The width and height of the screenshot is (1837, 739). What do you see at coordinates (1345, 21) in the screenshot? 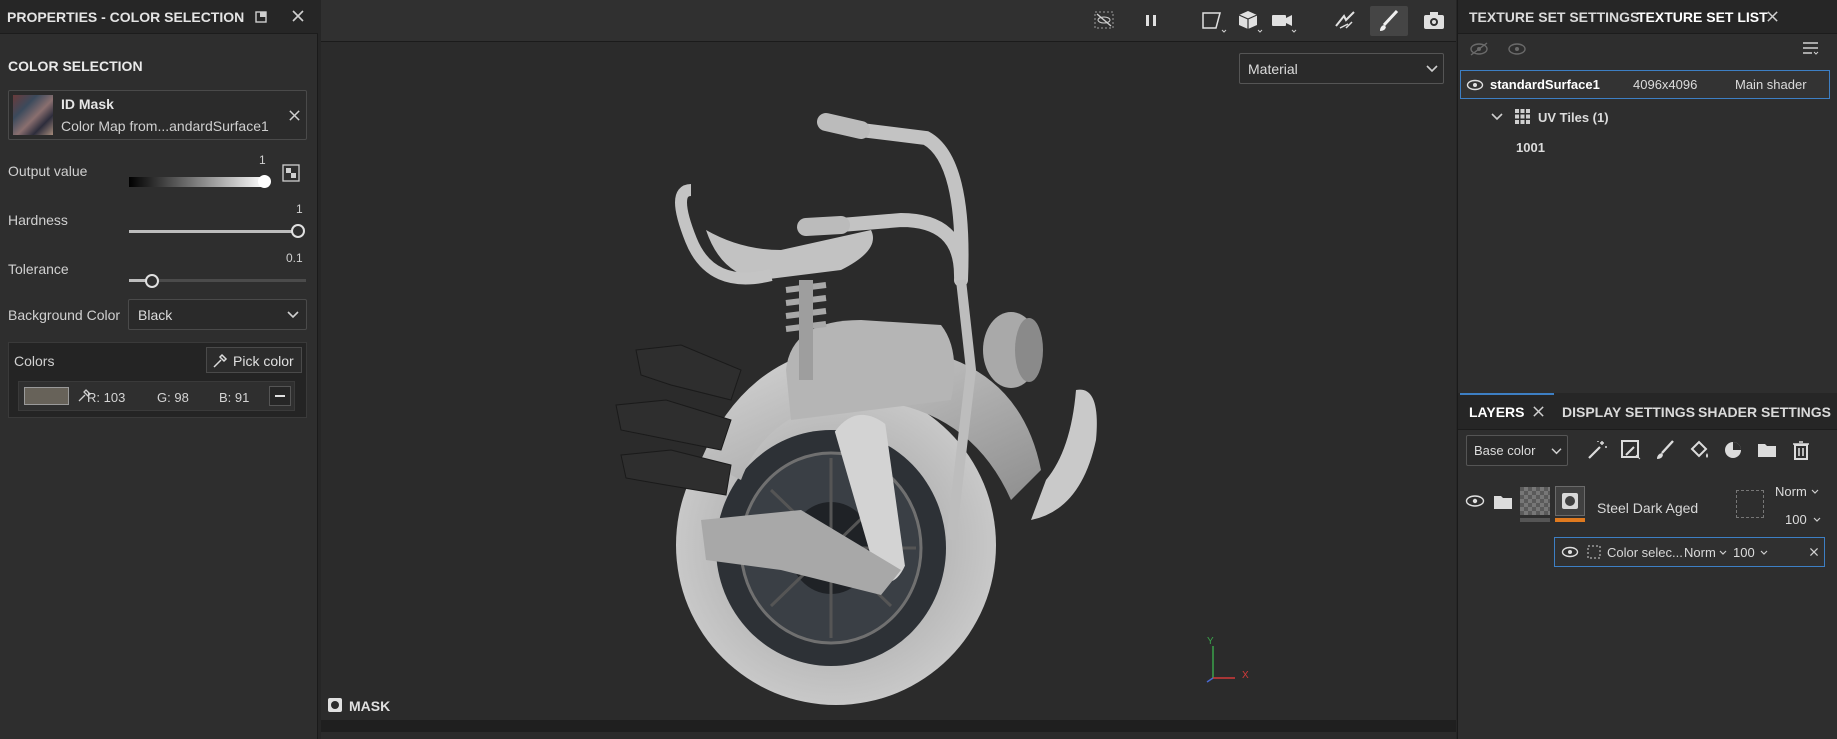
I see `symmetry-icon` at bounding box center [1345, 21].